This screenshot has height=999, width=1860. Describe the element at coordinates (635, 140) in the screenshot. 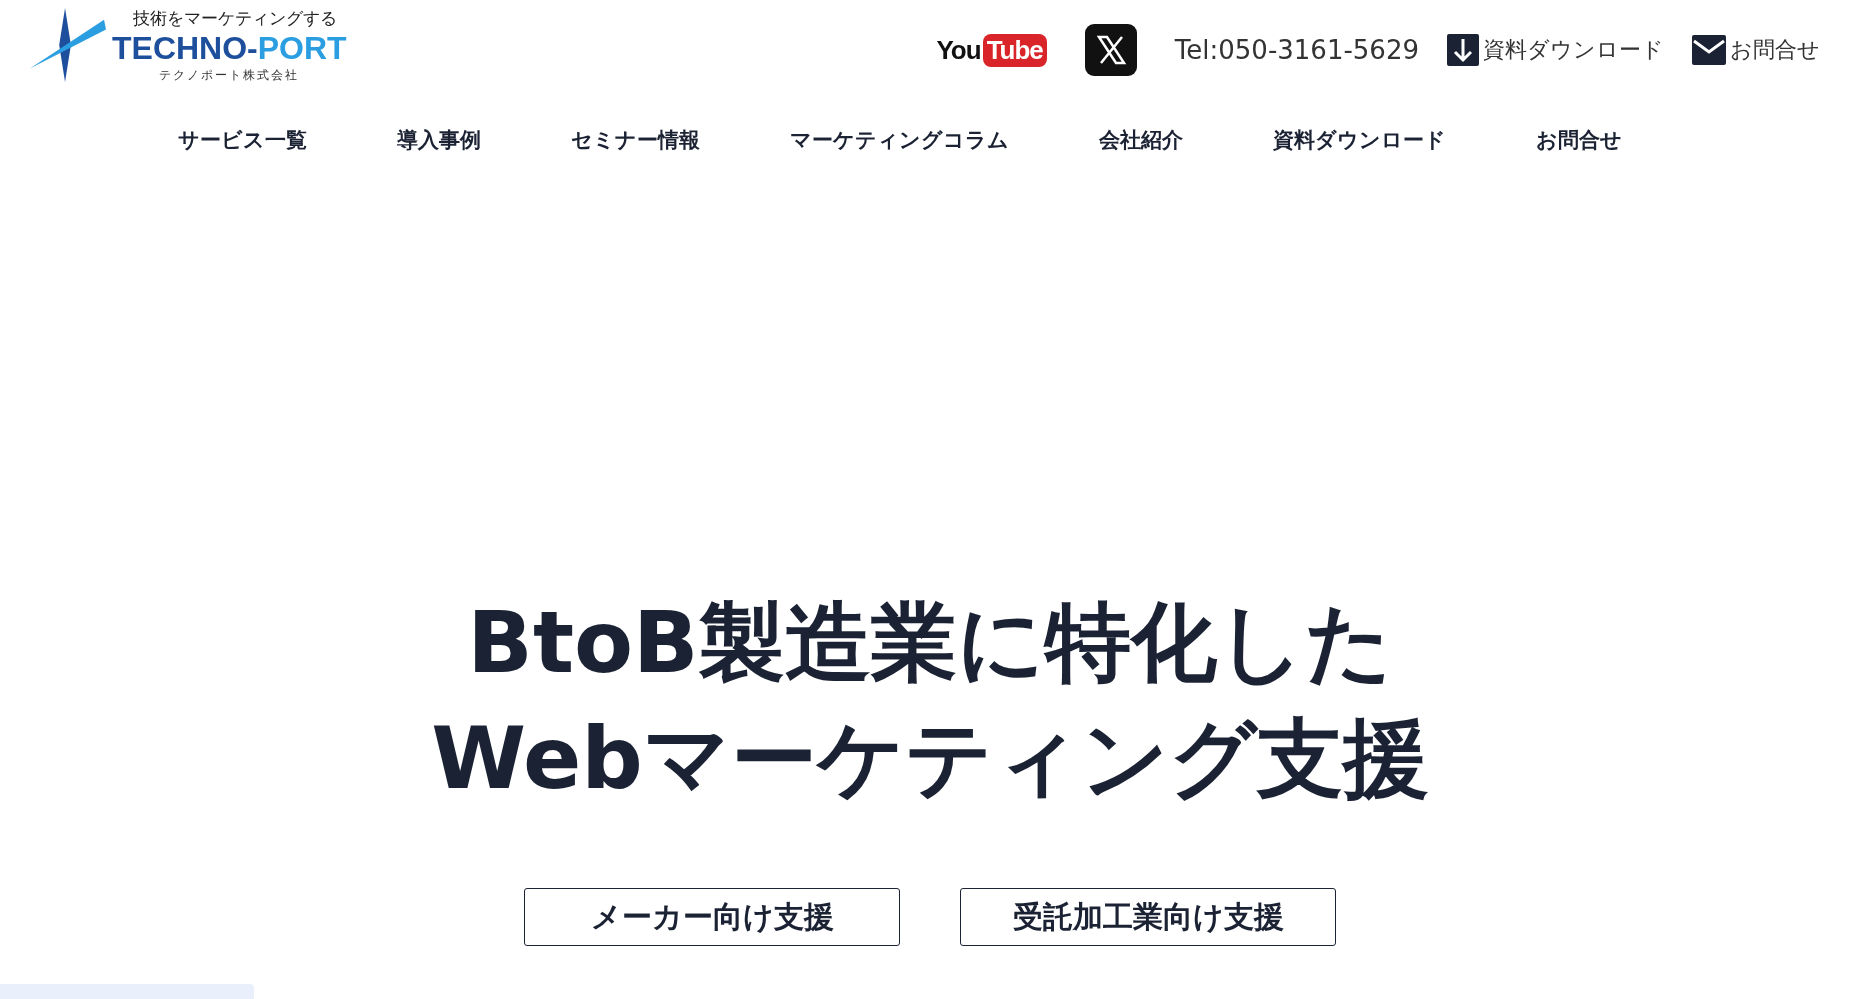

I see `nav-link: セミナー情報` at that location.